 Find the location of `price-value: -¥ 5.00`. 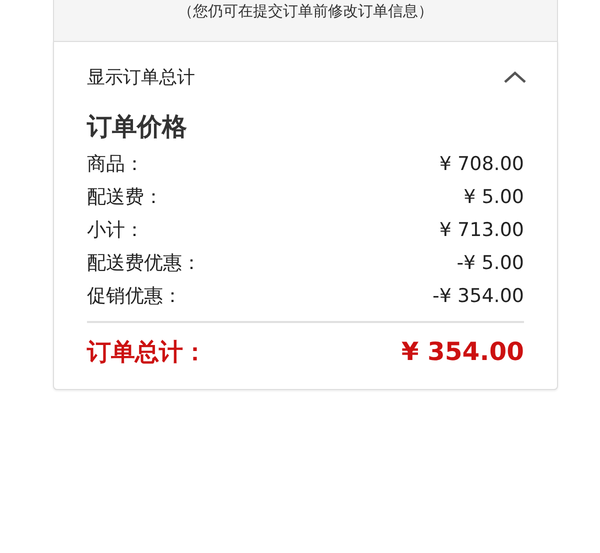

price-value: -¥ 5.00 is located at coordinates (490, 263).